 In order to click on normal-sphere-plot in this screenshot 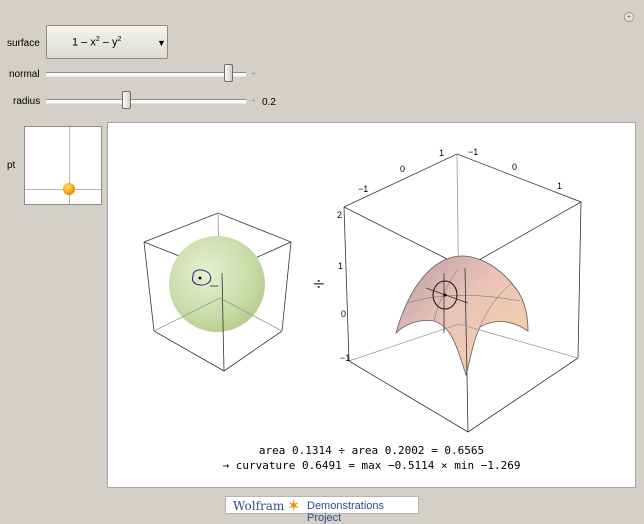, I will do `click(218, 292)`.